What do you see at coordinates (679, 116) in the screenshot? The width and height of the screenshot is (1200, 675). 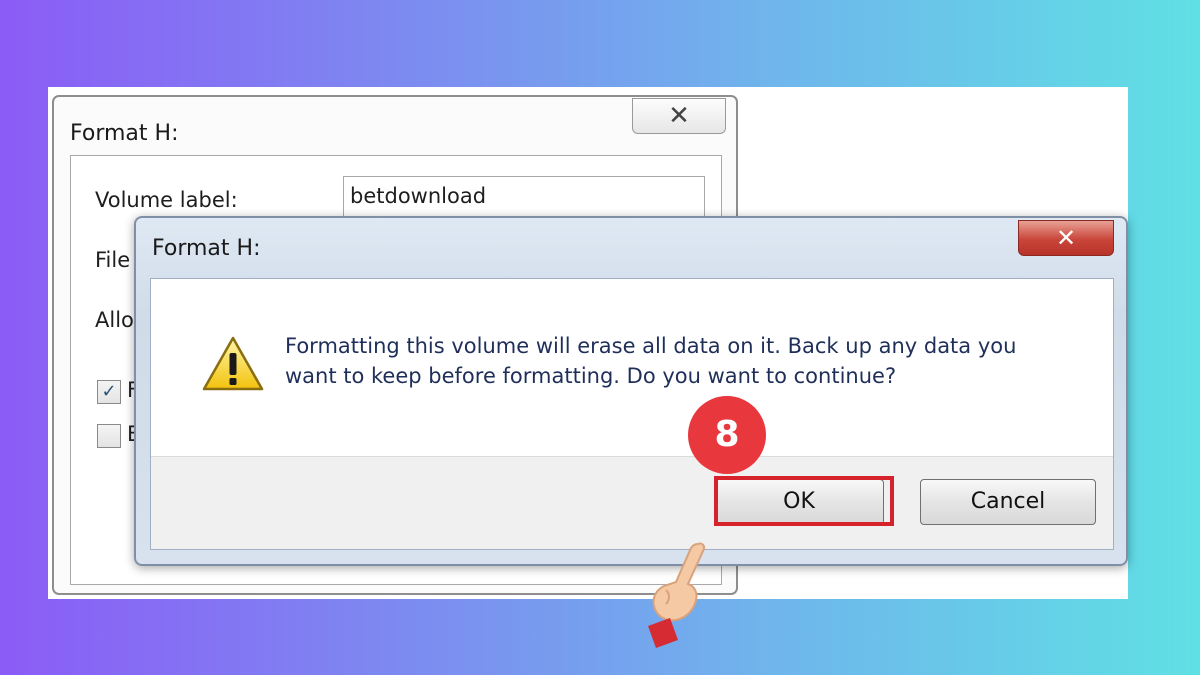 I see `background-close-button: ✕` at bounding box center [679, 116].